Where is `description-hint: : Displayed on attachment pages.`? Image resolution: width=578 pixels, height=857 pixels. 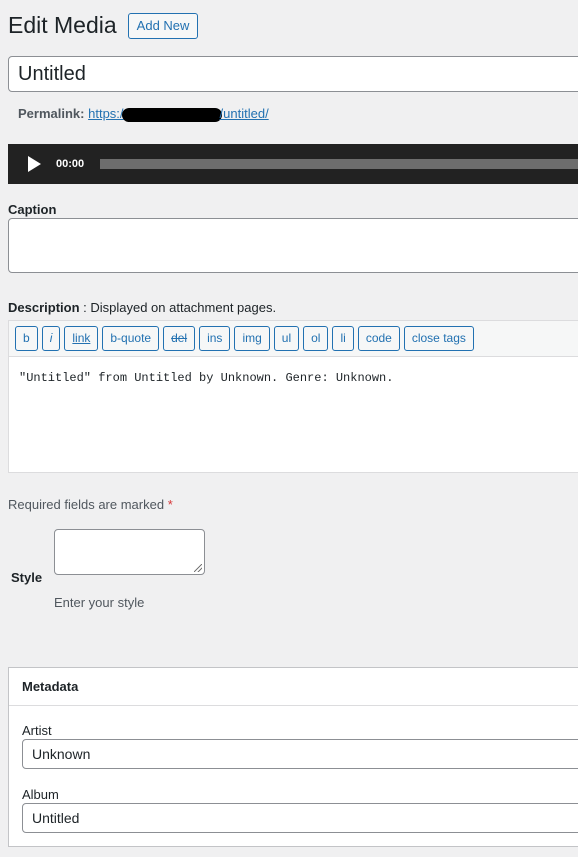 description-hint: : Displayed on attachment pages. is located at coordinates (178, 307).